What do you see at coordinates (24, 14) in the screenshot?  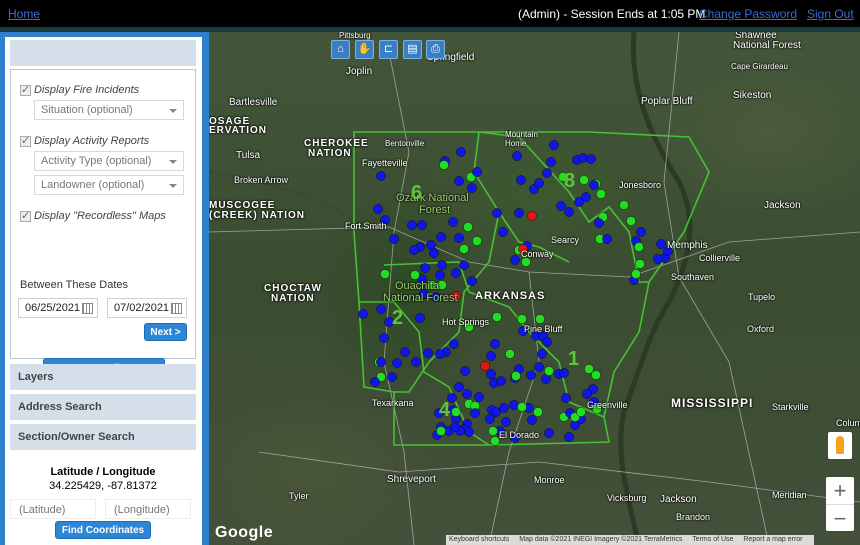 I see `home-link: Home` at bounding box center [24, 14].